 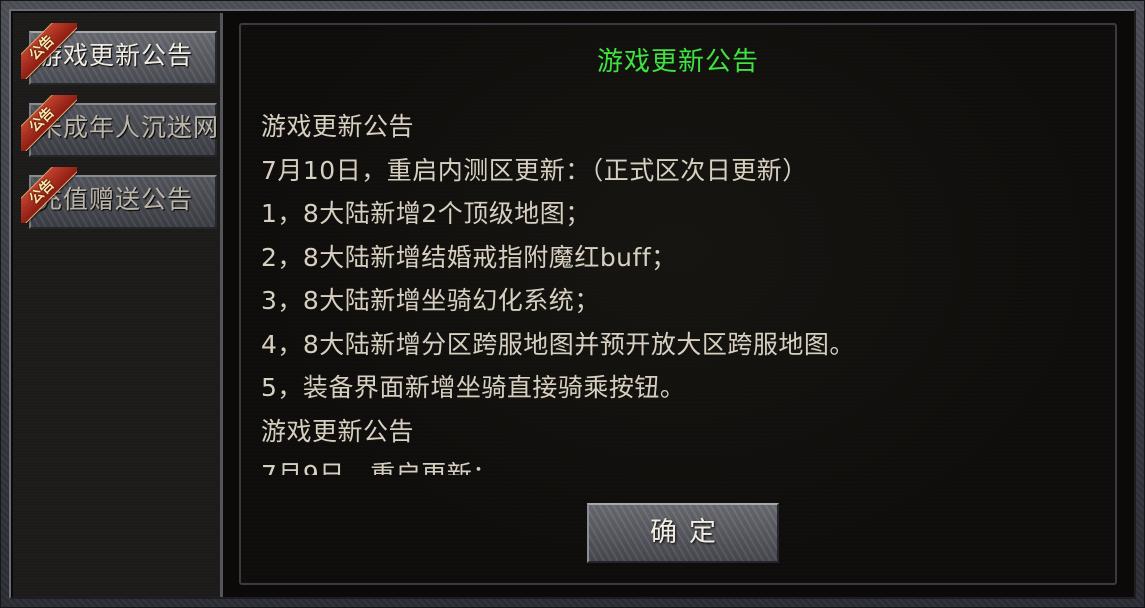 What do you see at coordinates (379, 467) in the screenshot?
I see `content-line: 7月9日，重启更新：` at bounding box center [379, 467].